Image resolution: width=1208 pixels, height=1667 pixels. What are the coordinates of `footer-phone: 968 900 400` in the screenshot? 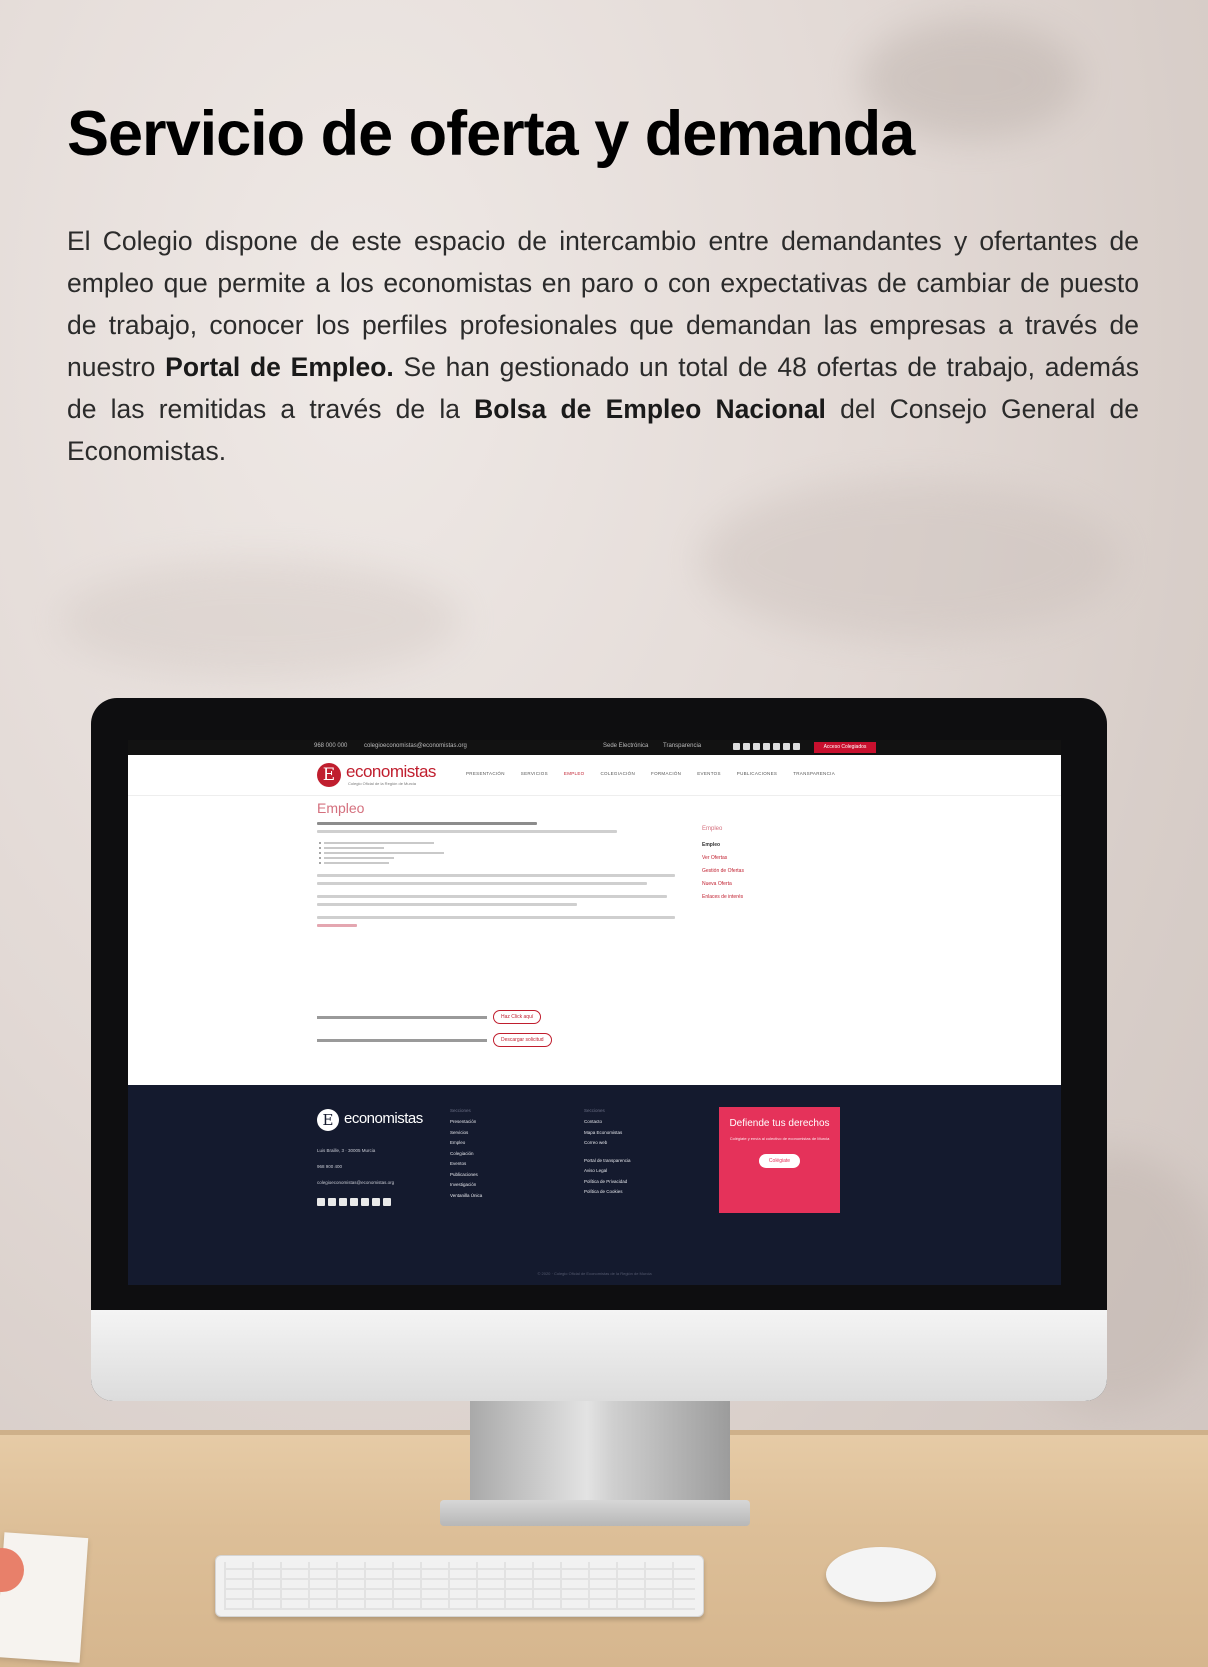 It's located at (329, 1166).